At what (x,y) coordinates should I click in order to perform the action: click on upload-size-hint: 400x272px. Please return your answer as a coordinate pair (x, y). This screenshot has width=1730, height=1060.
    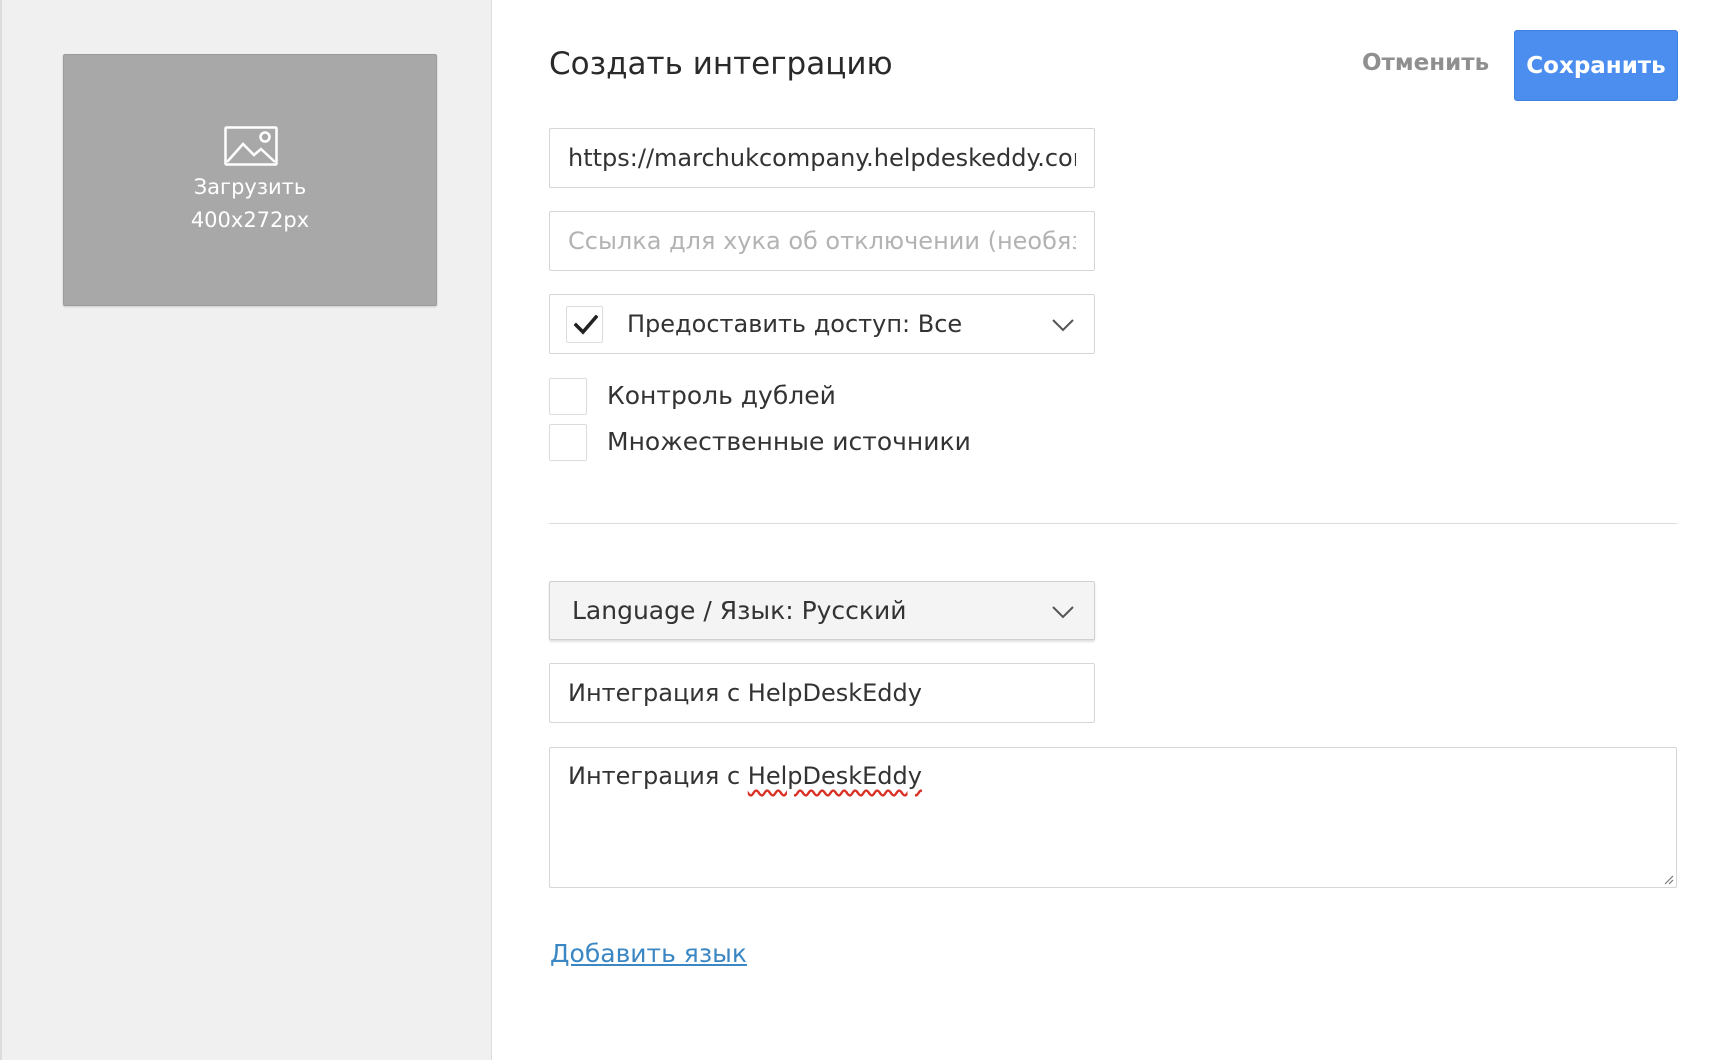
    Looking at the image, I should click on (250, 220).